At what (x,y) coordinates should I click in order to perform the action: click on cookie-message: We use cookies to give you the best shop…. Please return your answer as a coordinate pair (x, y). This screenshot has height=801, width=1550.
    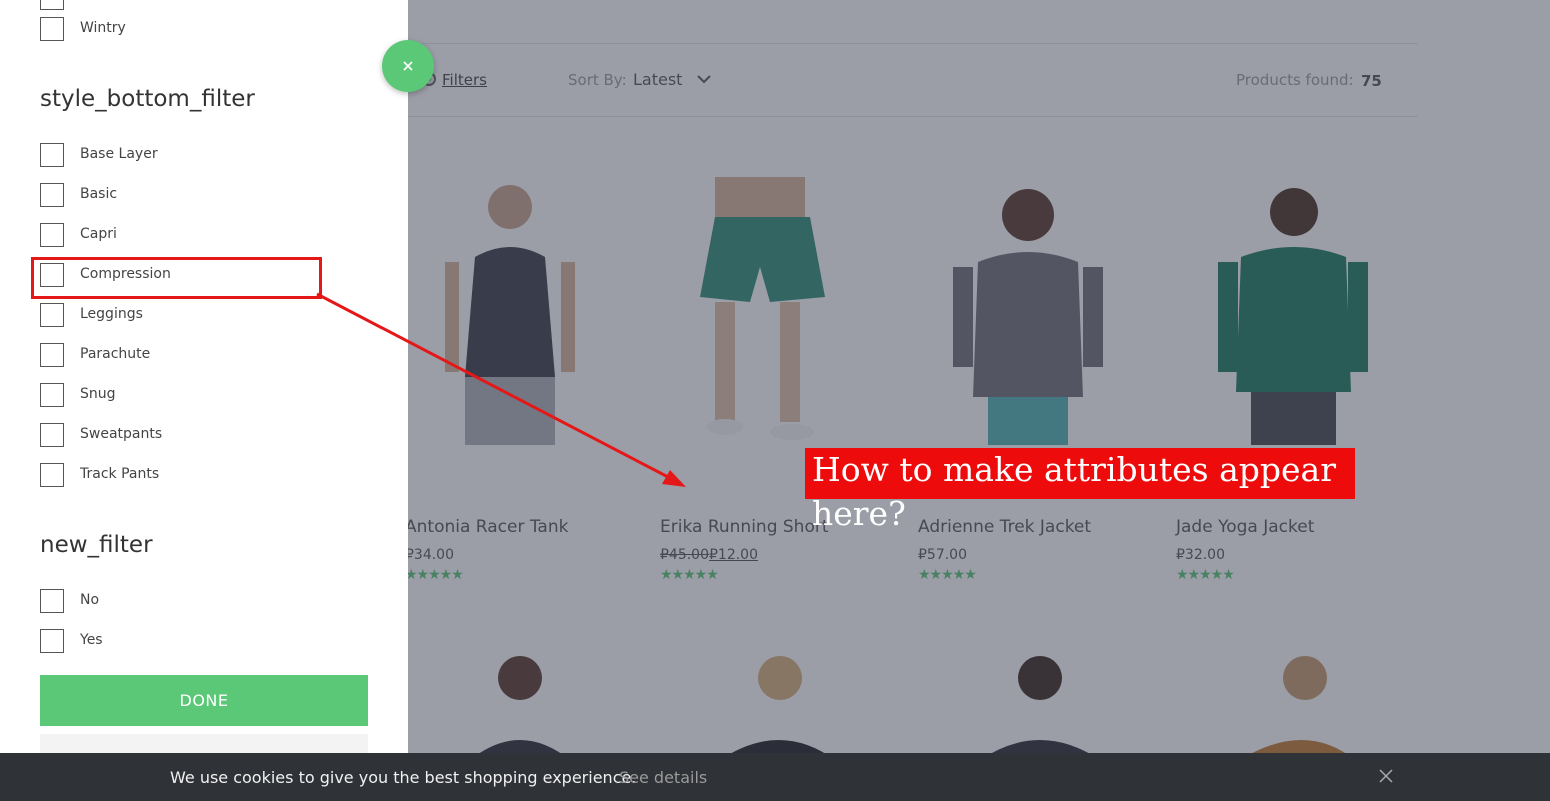
    Looking at the image, I should click on (403, 777).